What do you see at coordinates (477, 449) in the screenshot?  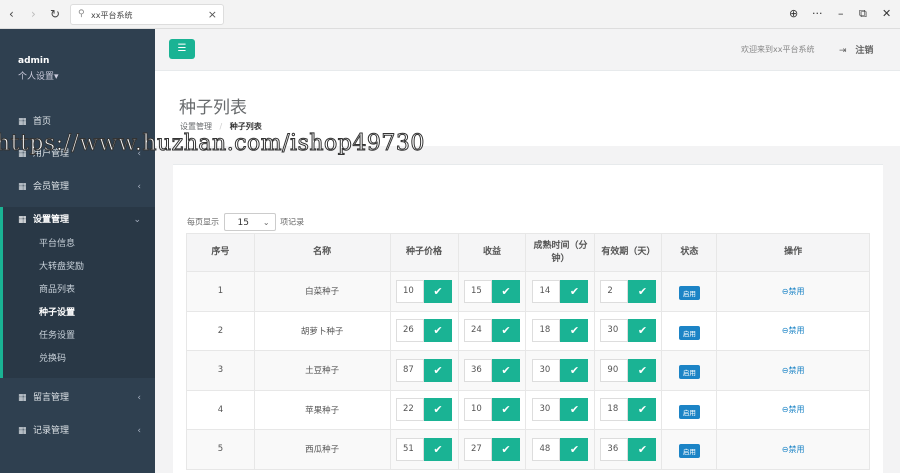 I see `income-input: 27` at bounding box center [477, 449].